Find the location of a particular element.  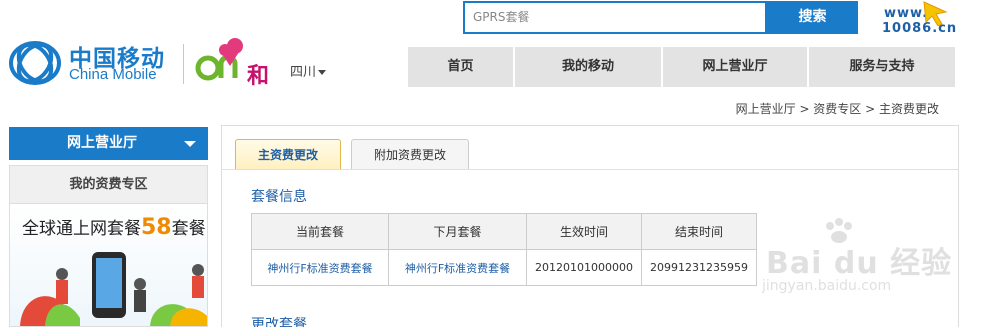

banner-number: 58 is located at coordinates (156, 227).